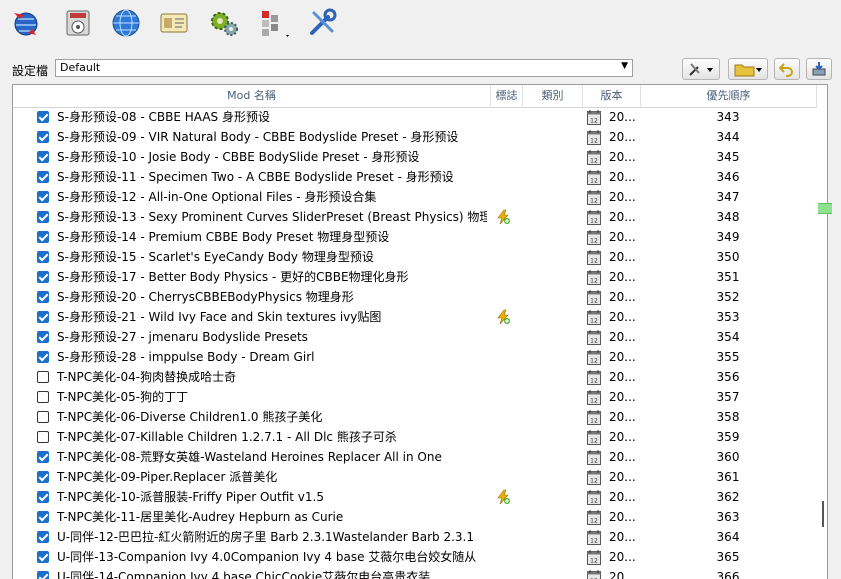  Describe the element at coordinates (612, 96) in the screenshot. I see `column-header-version: 版本` at that location.